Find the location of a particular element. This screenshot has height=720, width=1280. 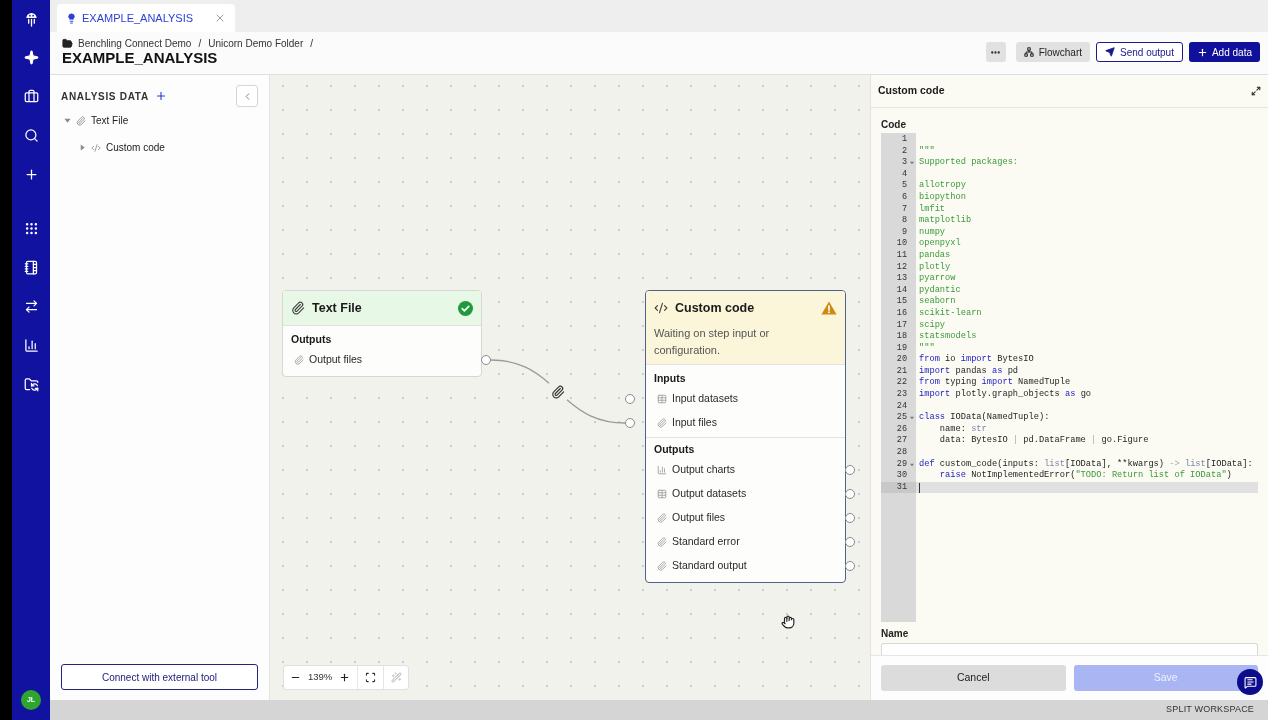

flowchart-button: Flowchart is located at coordinates (1052, 52).